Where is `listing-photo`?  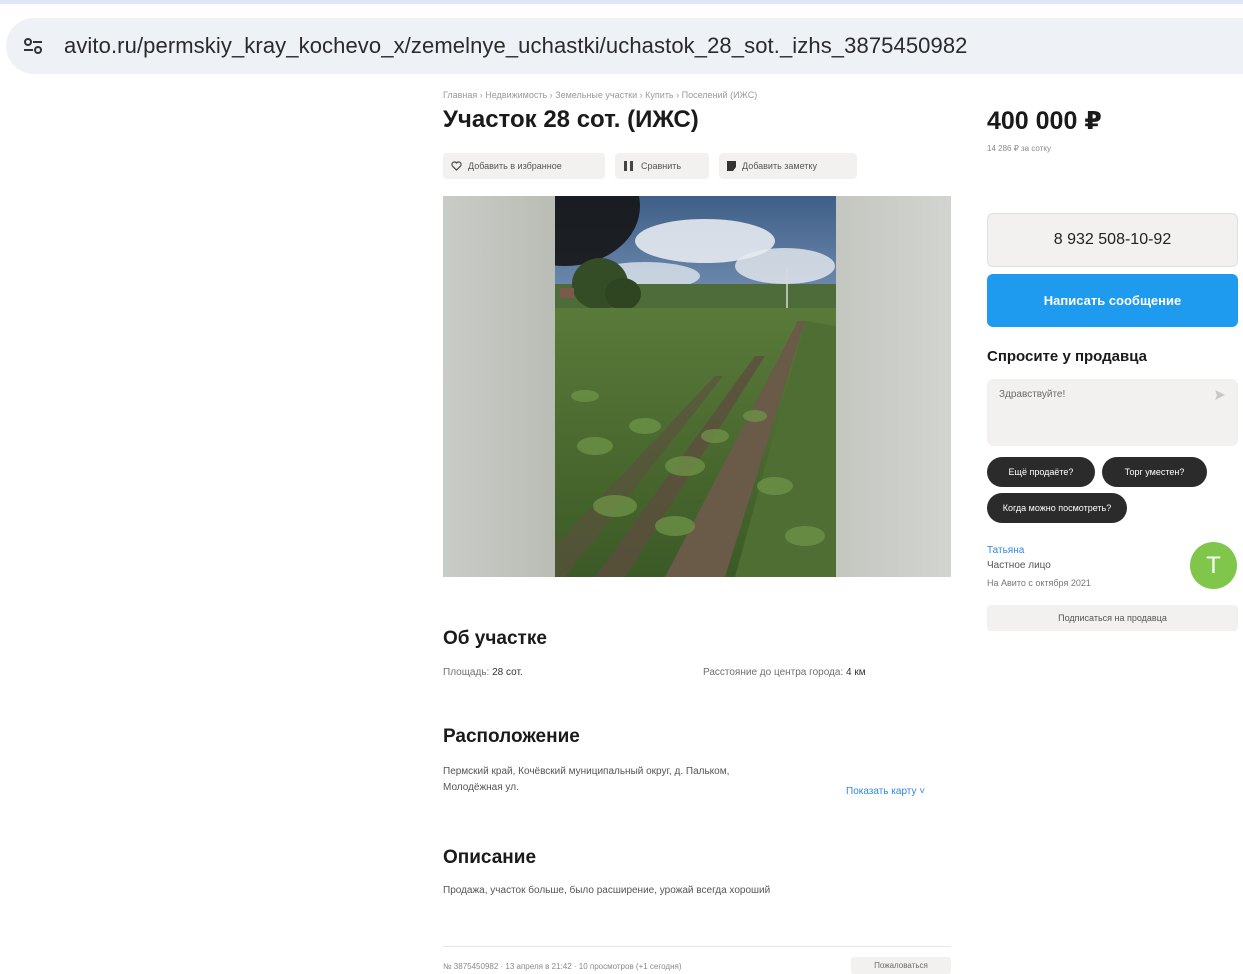
listing-photo is located at coordinates (695, 386).